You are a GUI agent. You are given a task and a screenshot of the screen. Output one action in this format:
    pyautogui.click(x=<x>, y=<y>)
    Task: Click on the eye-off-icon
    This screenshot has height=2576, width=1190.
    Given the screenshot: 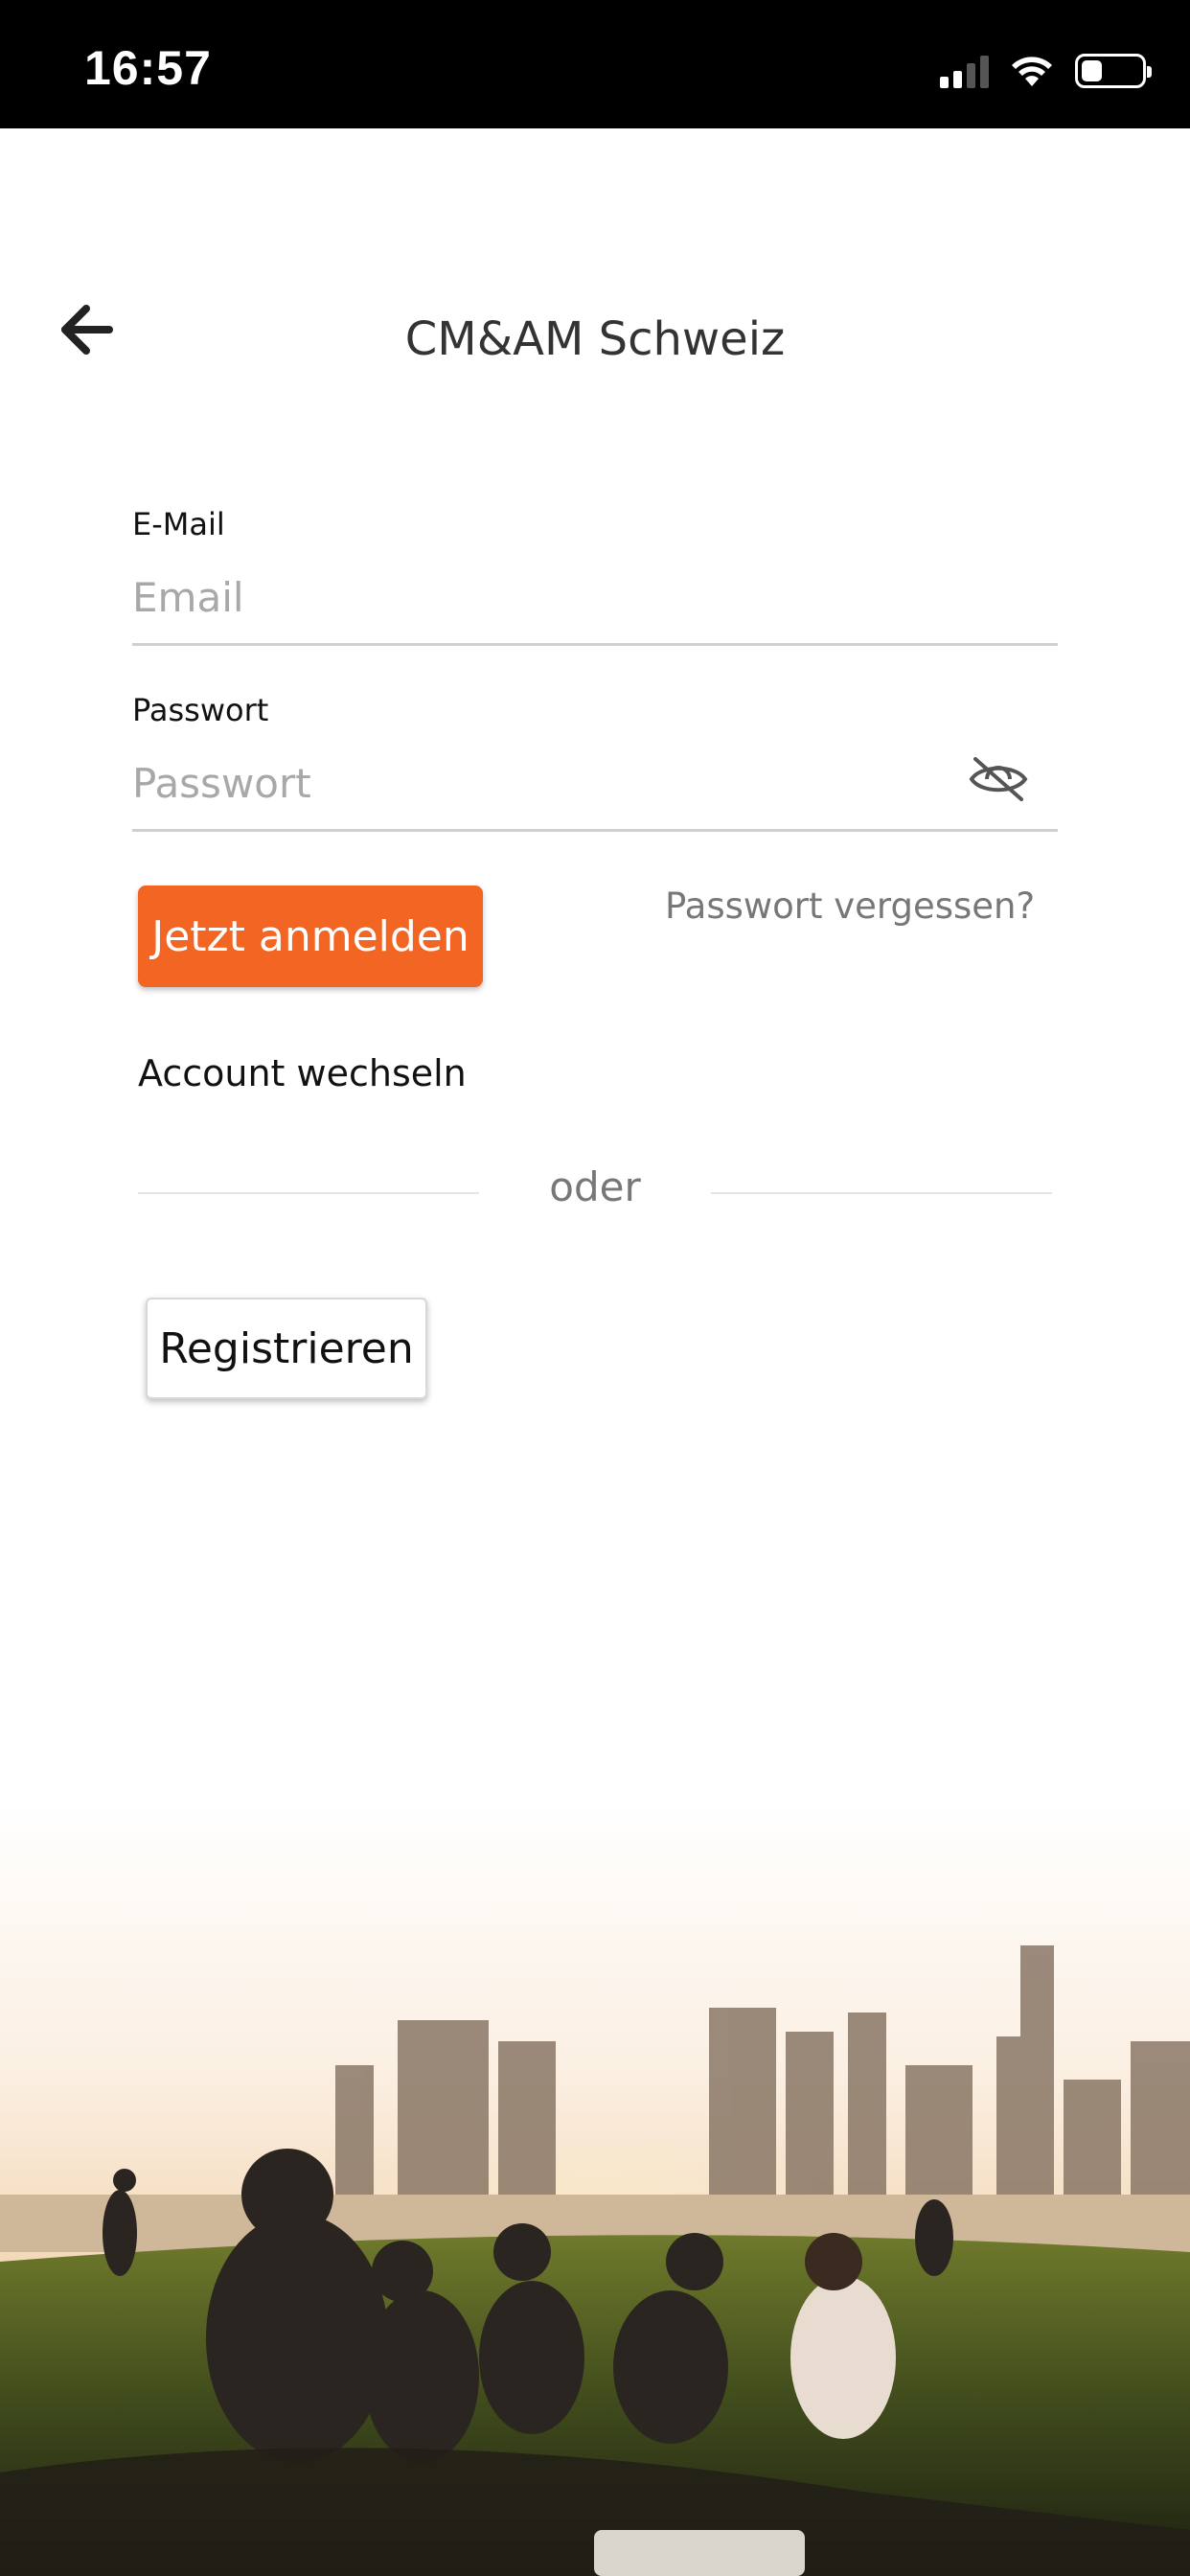 What is the action you would take?
    pyautogui.click(x=999, y=779)
    